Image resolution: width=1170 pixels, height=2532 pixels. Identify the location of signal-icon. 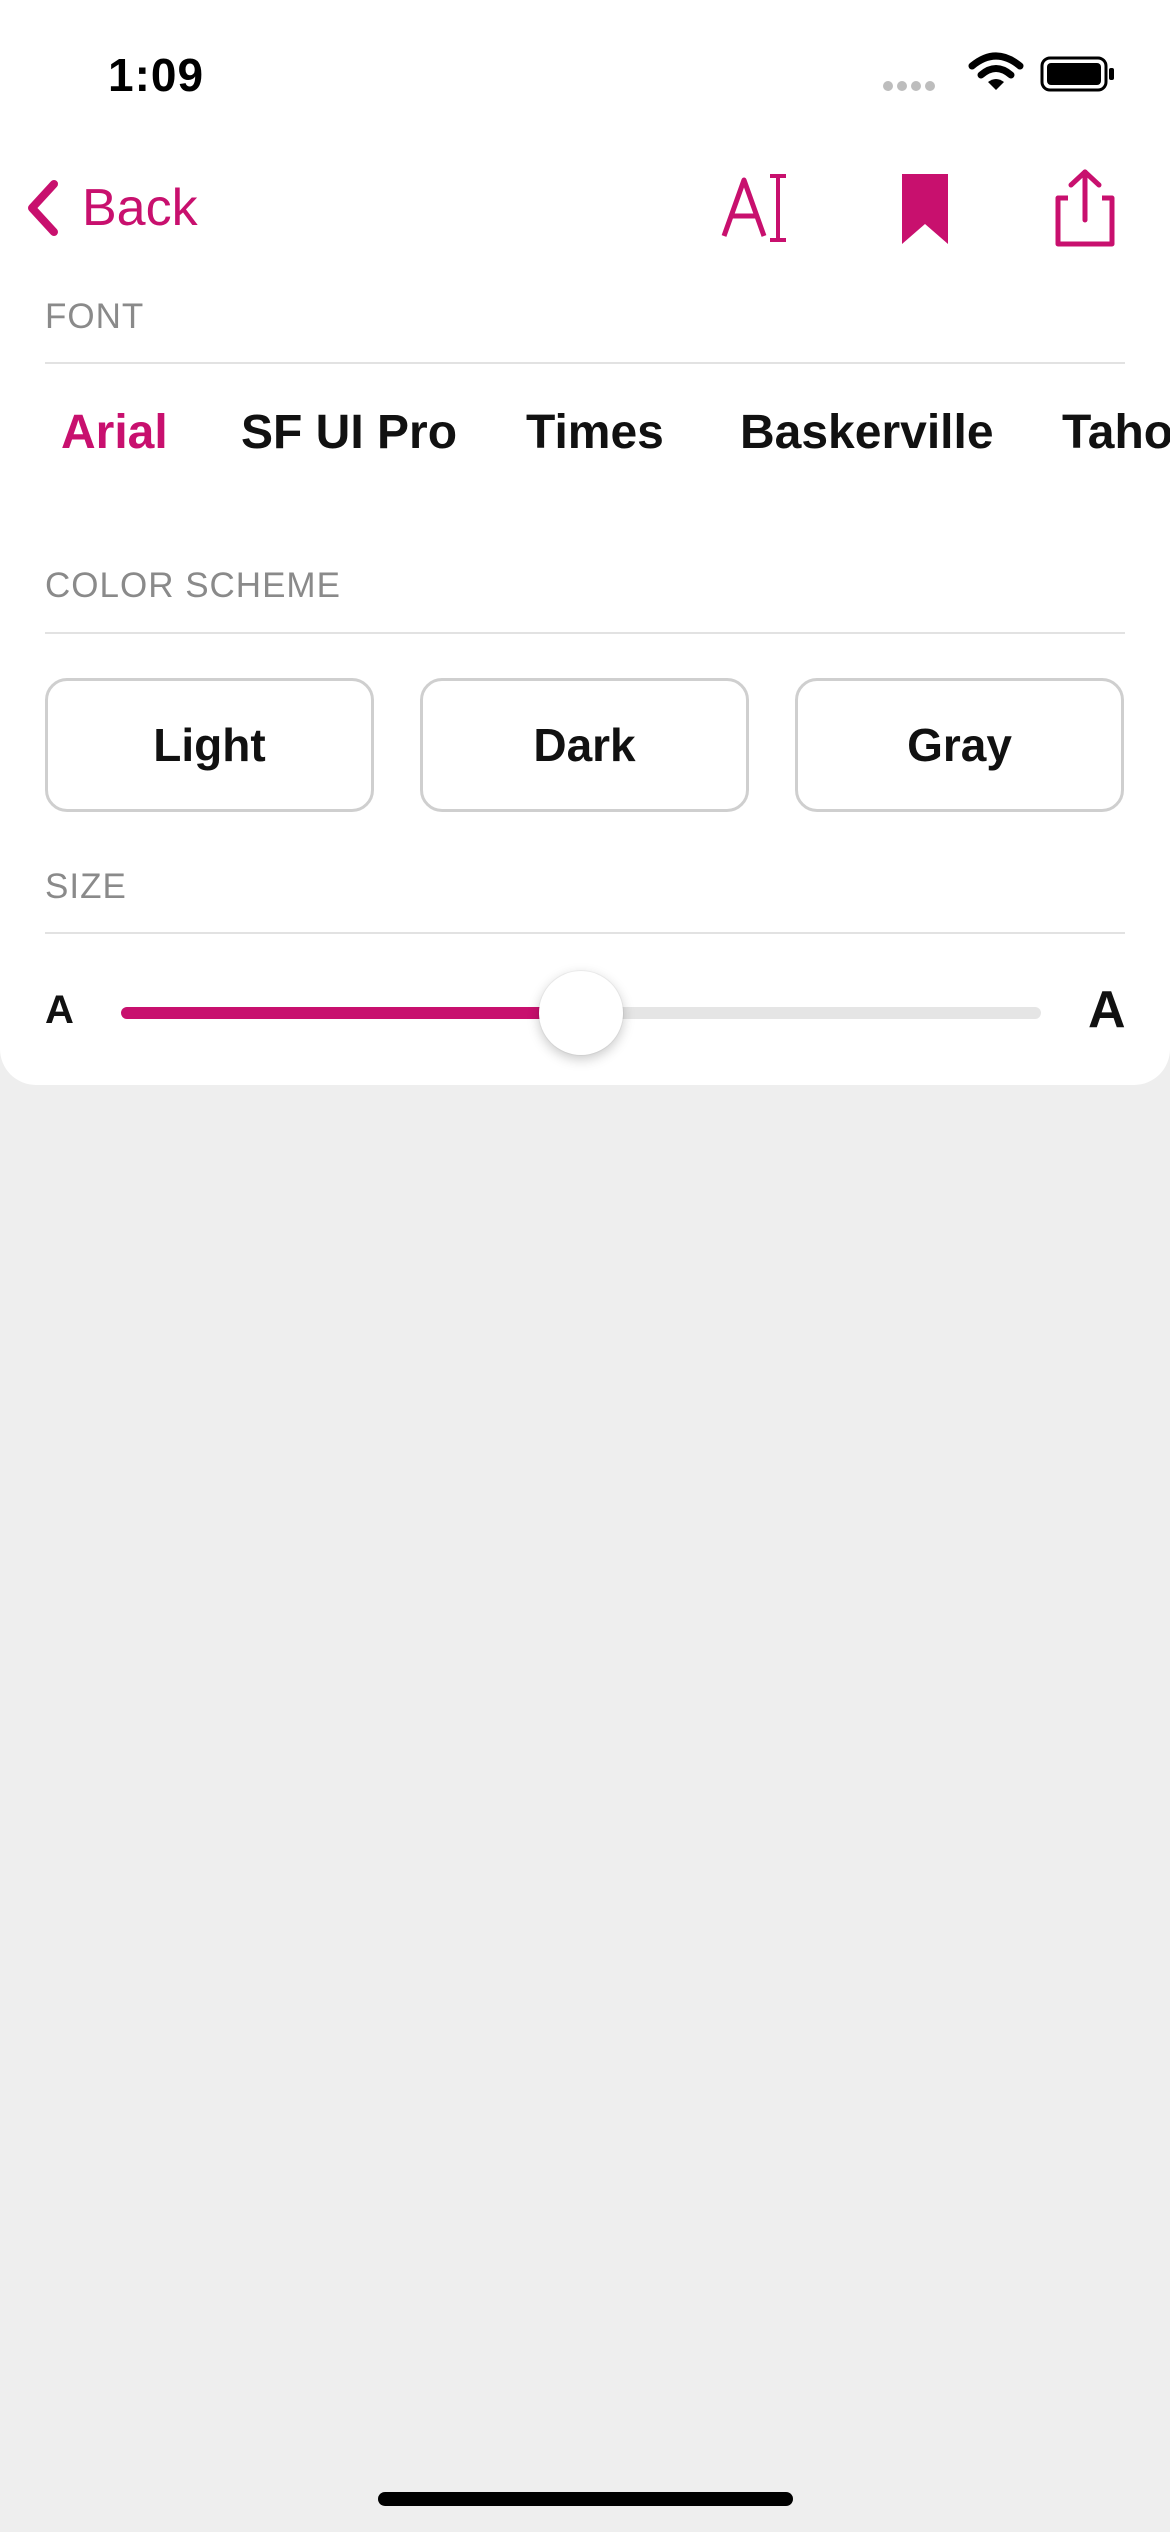
(909, 86).